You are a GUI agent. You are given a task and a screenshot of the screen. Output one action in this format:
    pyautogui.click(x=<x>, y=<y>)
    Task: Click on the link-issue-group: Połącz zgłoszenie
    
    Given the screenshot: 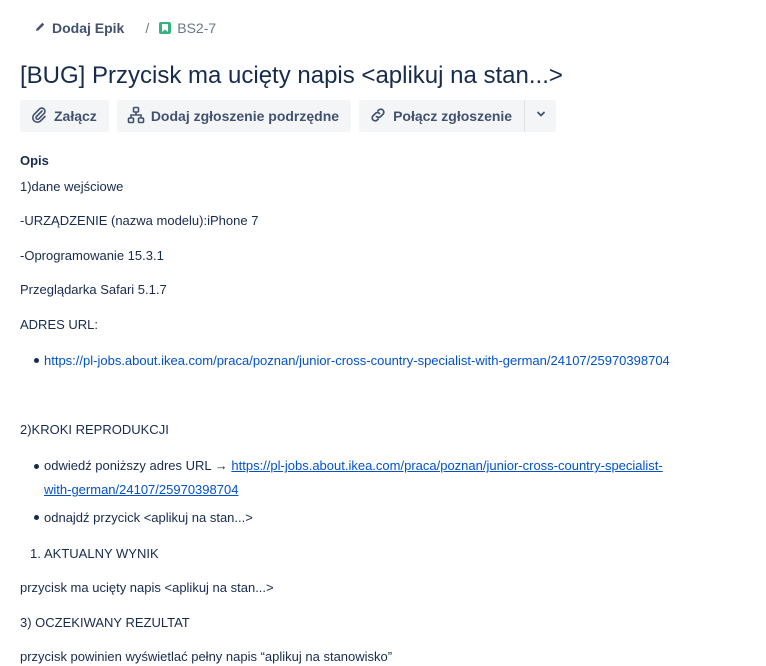 What is the action you would take?
    pyautogui.click(x=458, y=116)
    